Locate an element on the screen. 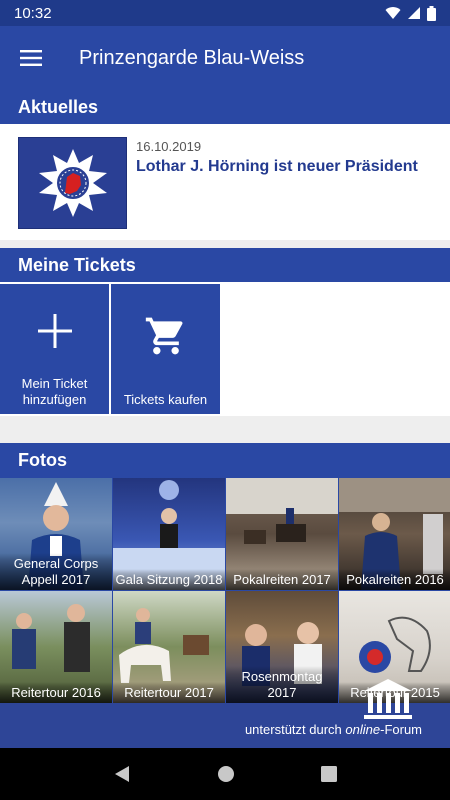  buy-tickets-button: Tickets kaufen is located at coordinates (165, 349).